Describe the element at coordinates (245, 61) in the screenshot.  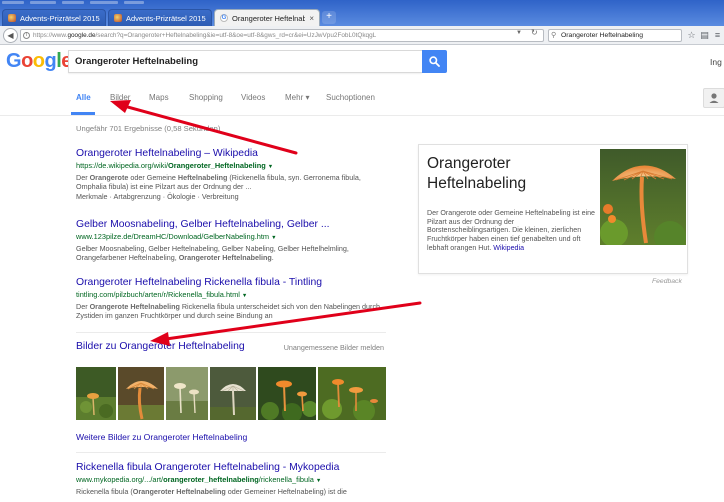
I see `search-input: Orangeroter Heftelnabeling` at that location.